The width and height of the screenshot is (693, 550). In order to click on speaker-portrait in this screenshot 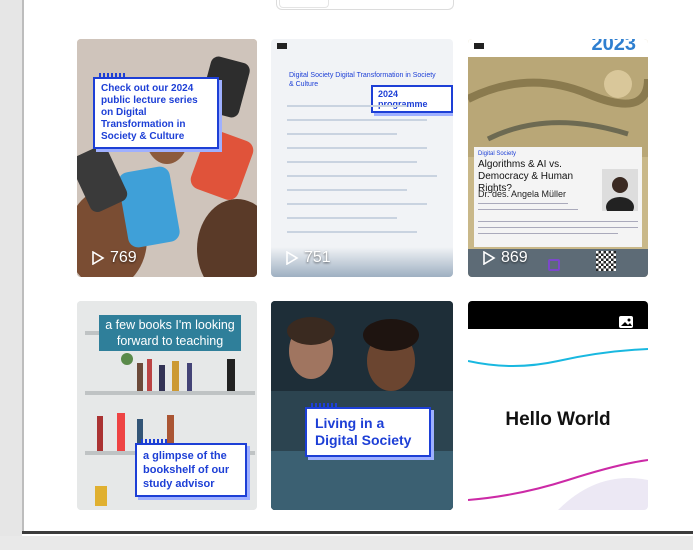, I will do `click(620, 190)`.